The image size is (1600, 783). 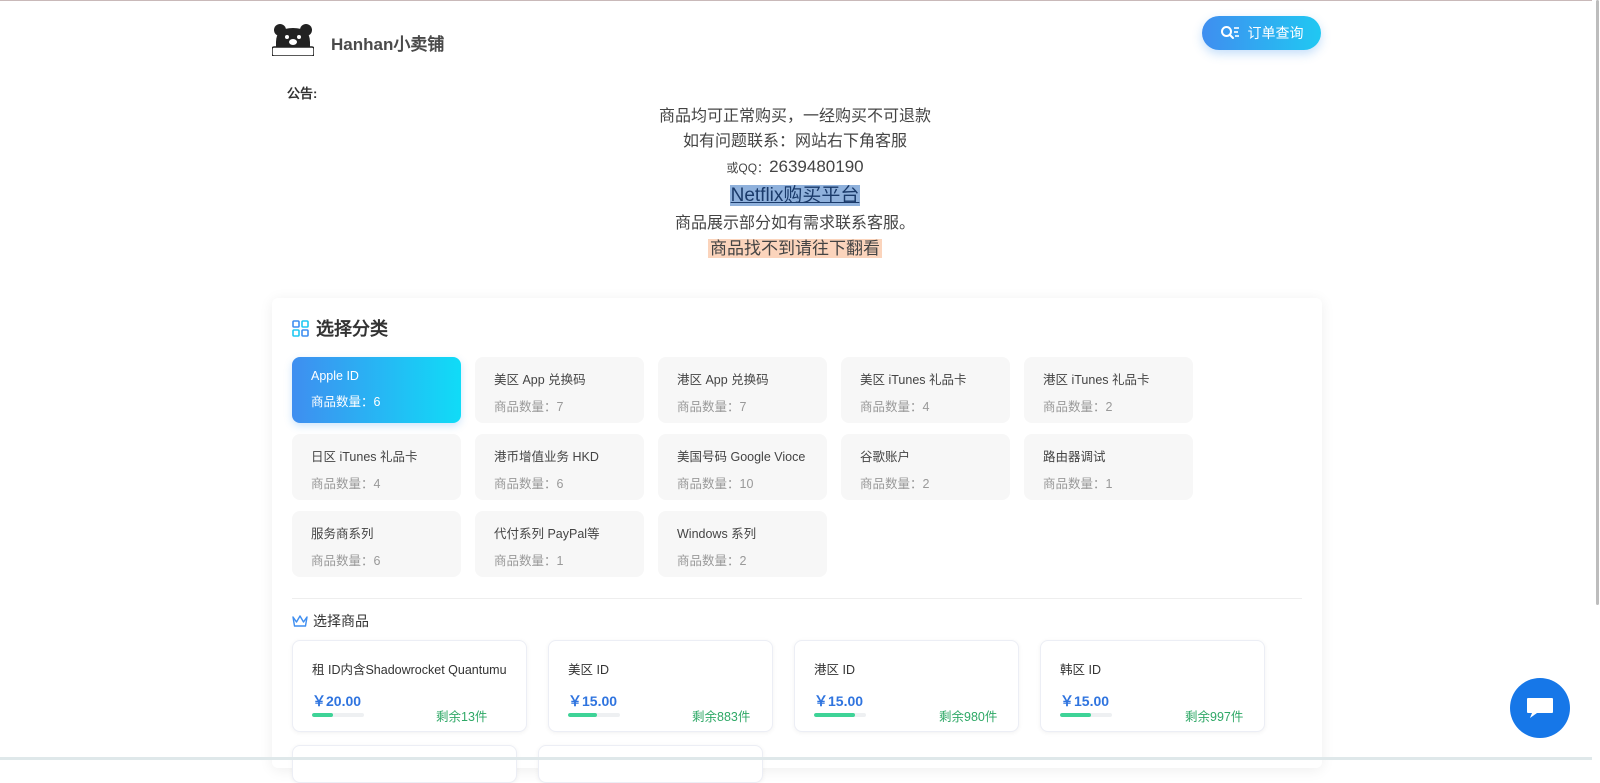 What do you see at coordinates (559, 467) in the screenshot?
I see `category-card: 港币增值业务 HKD 商品数量：6` at bounding box center [559, 467].